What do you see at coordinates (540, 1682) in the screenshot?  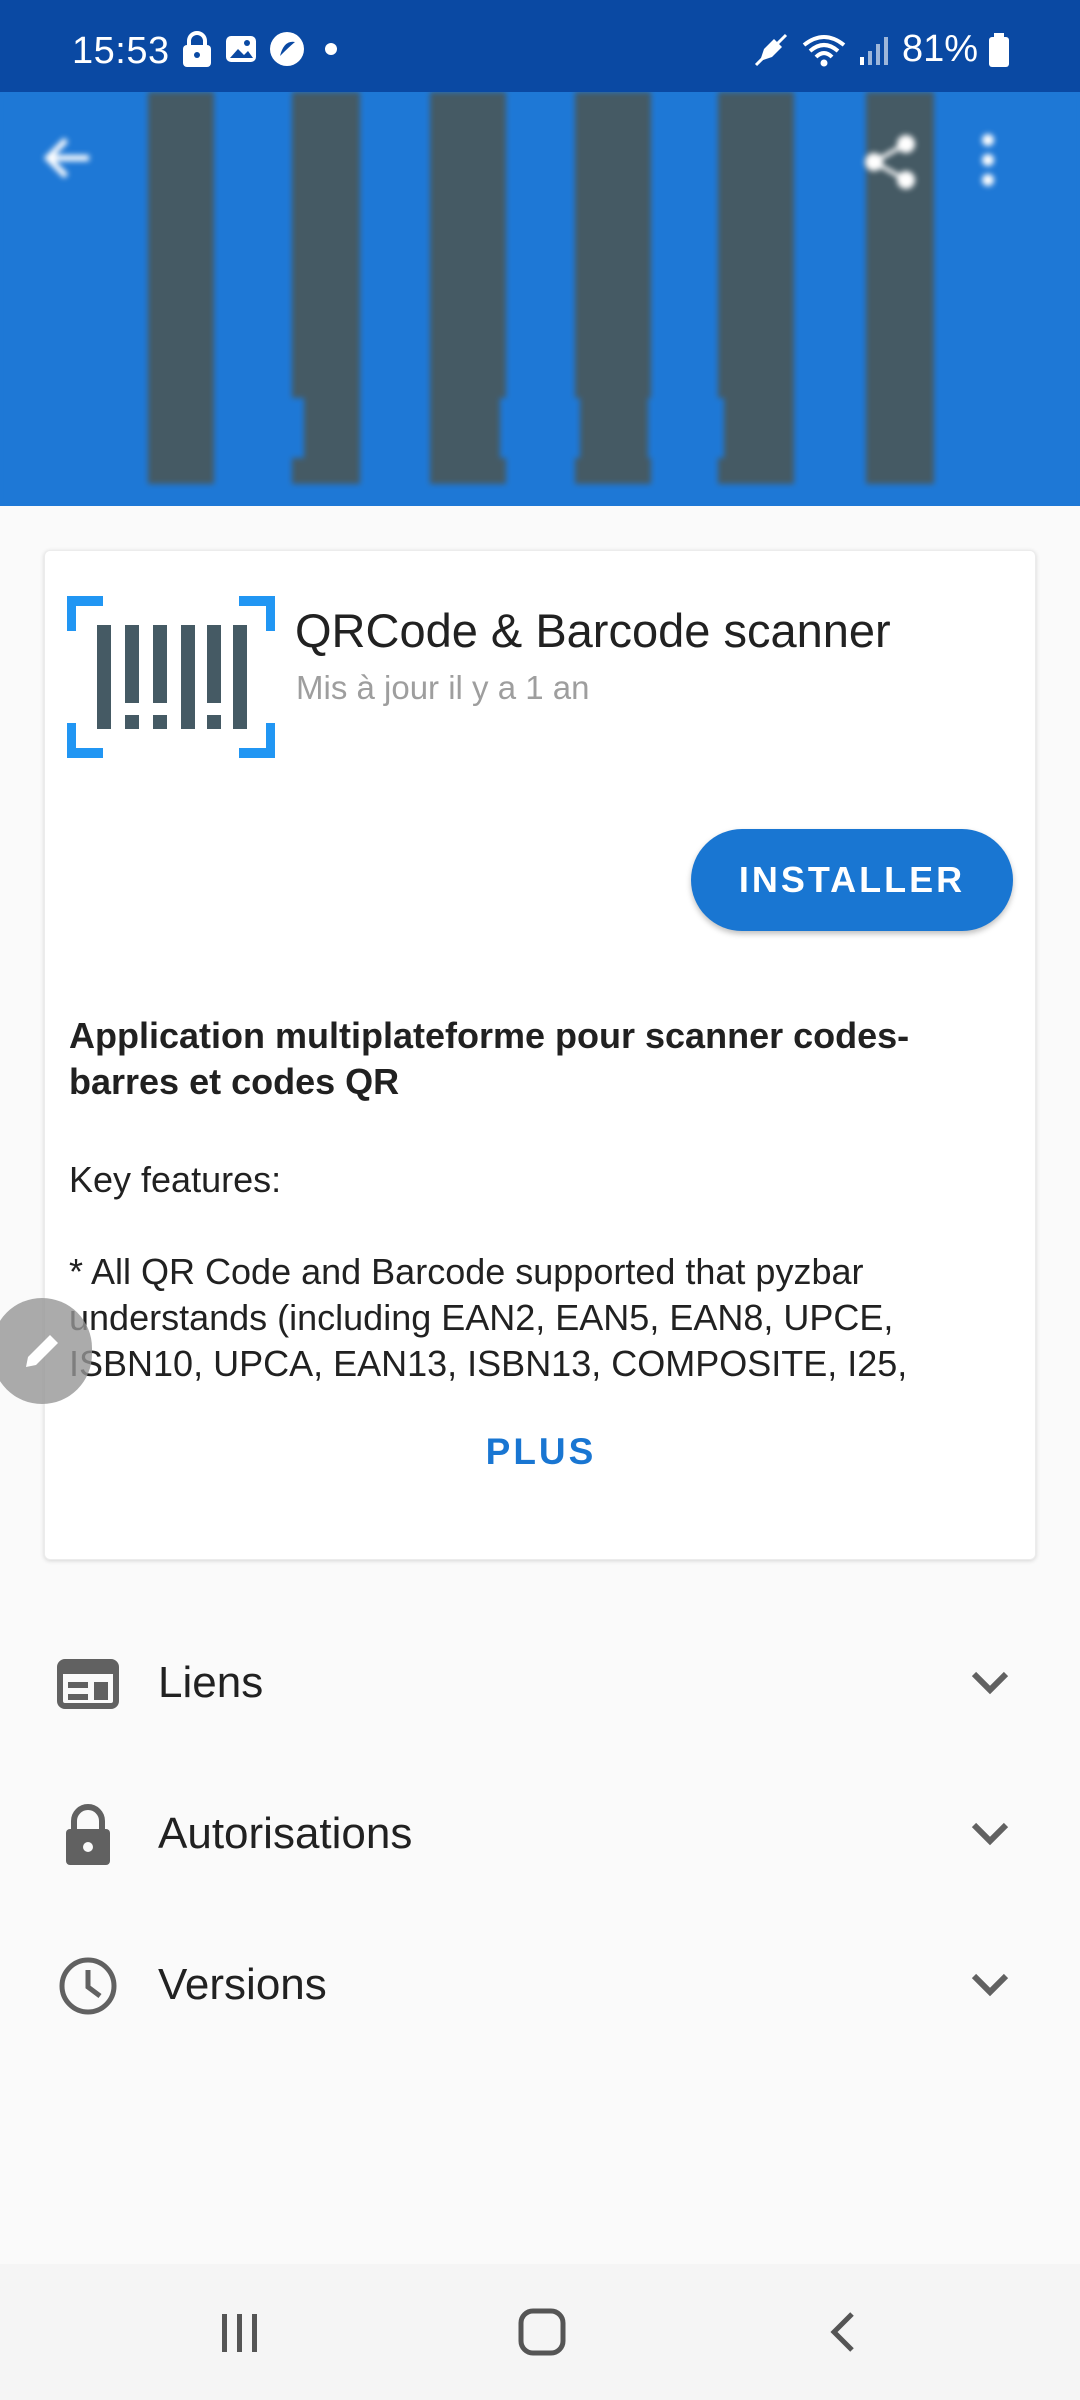 I see `section-links: Liens` at bounding box center [540, 1682].